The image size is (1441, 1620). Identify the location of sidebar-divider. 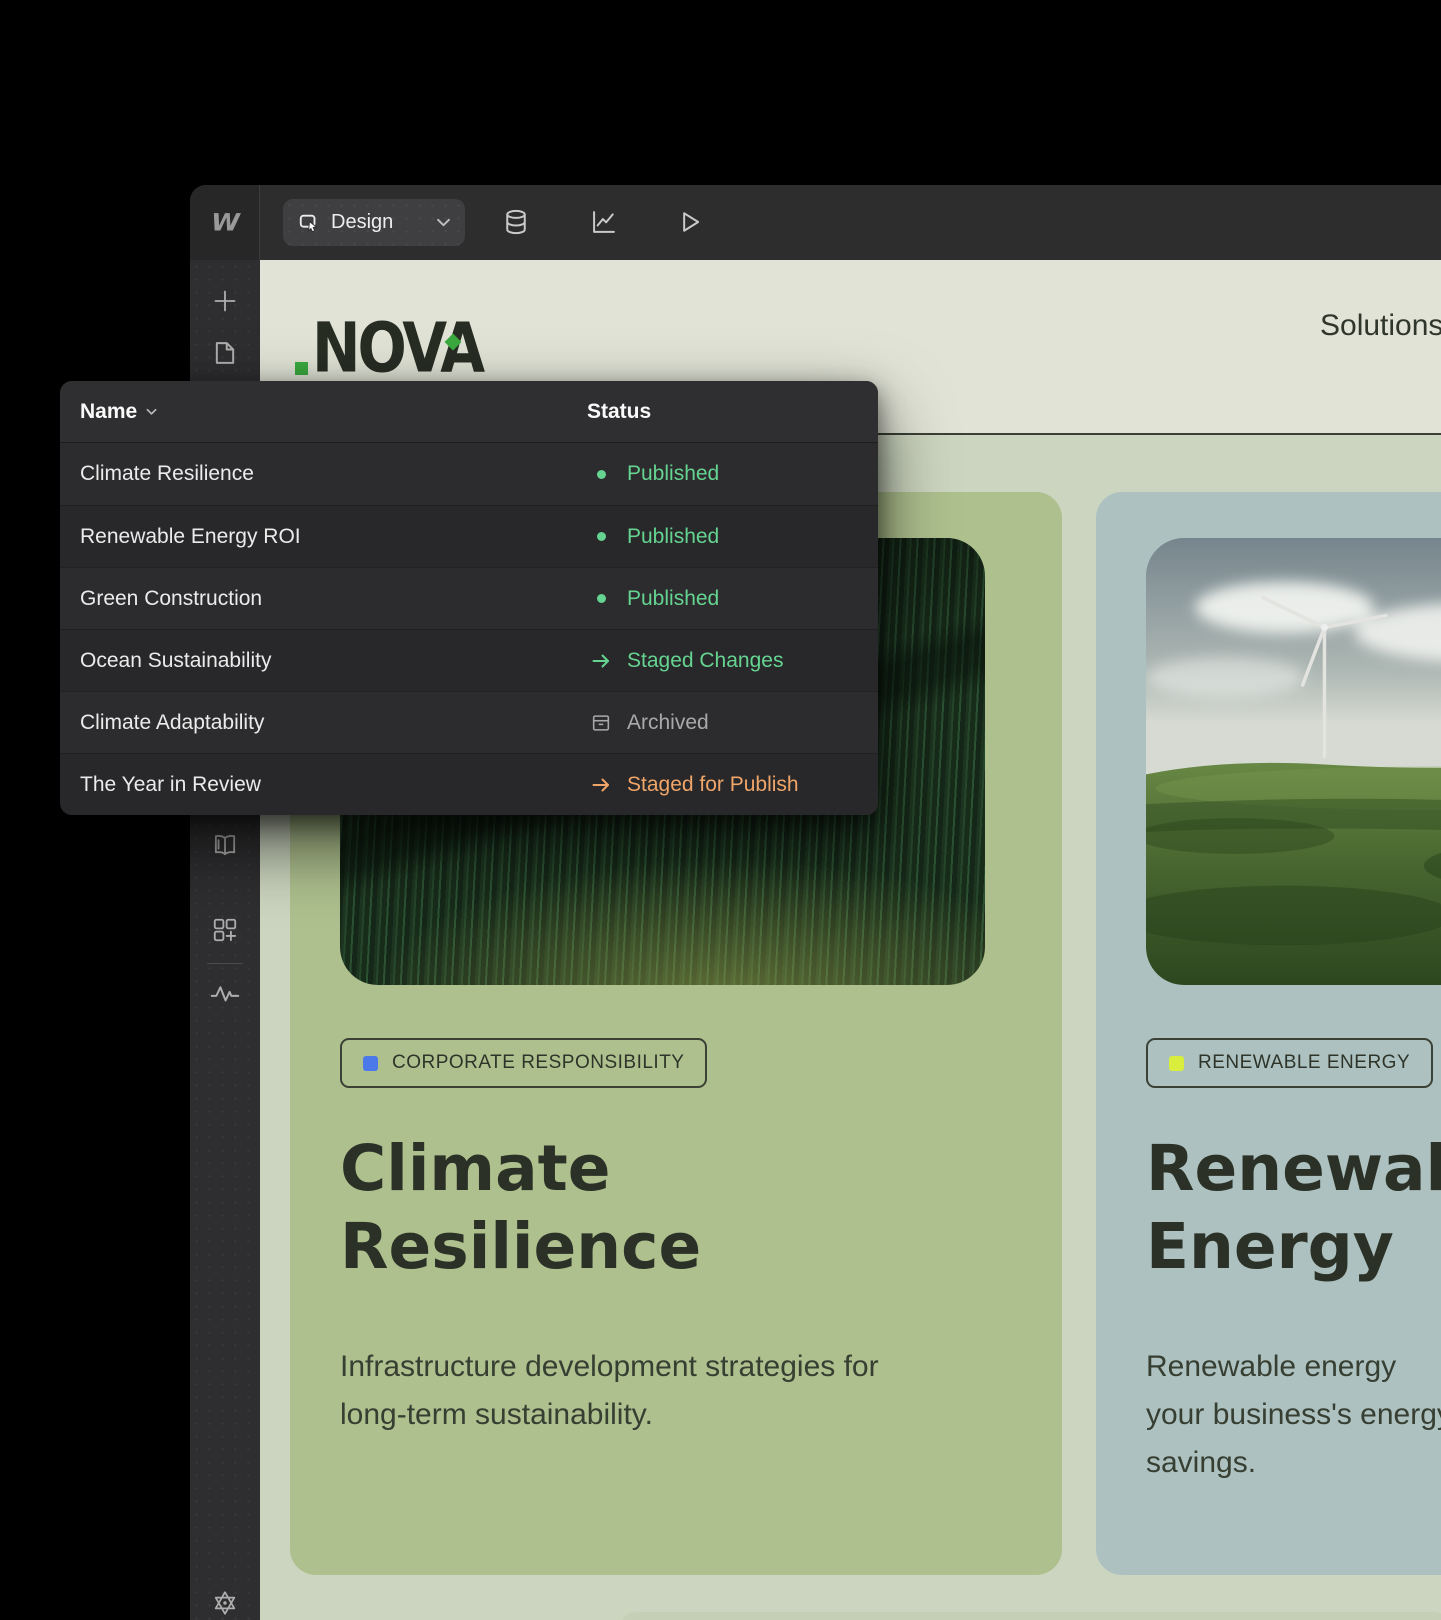
(225, 963).